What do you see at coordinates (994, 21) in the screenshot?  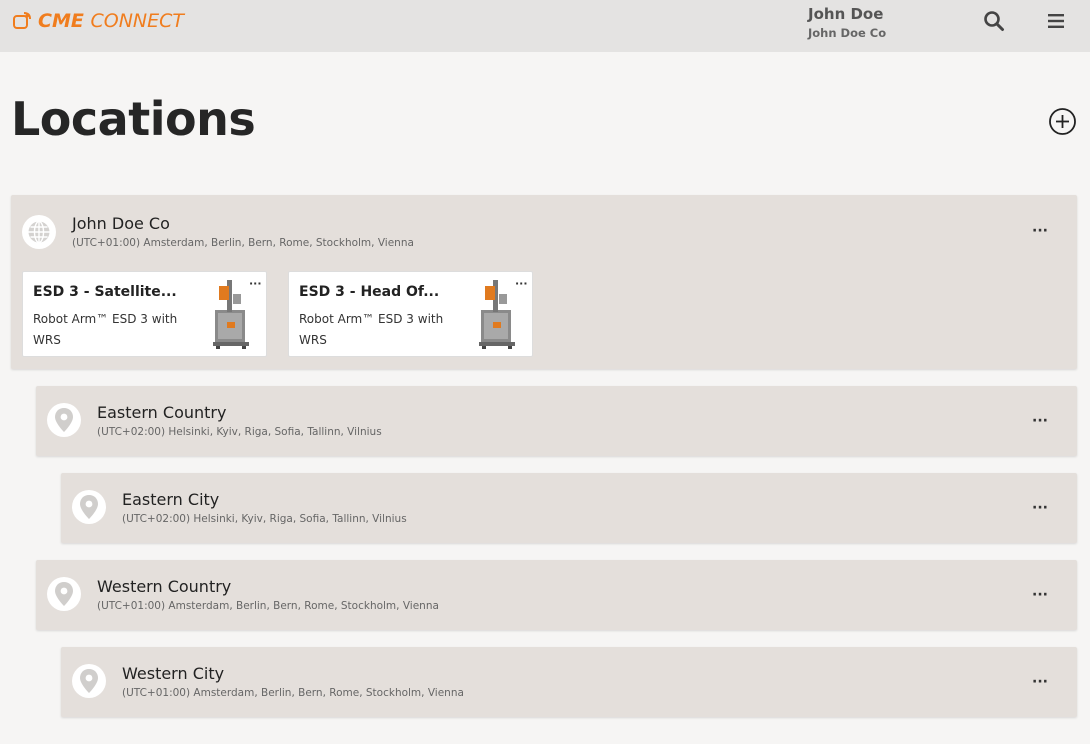 I see `search-icon` at bounding box center [994, 21].